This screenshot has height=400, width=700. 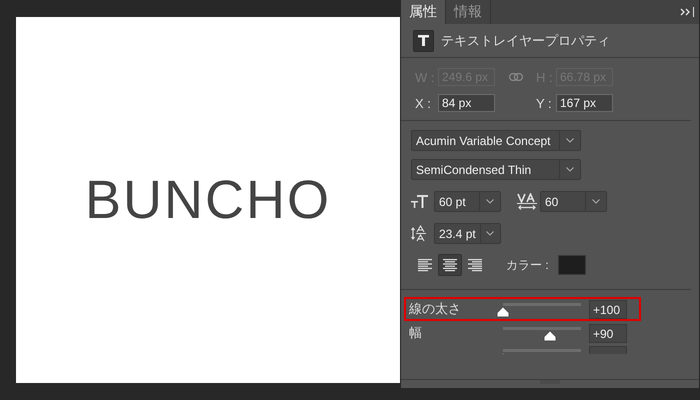 I want to click on tracking-icon, so click(x=527, y=201).